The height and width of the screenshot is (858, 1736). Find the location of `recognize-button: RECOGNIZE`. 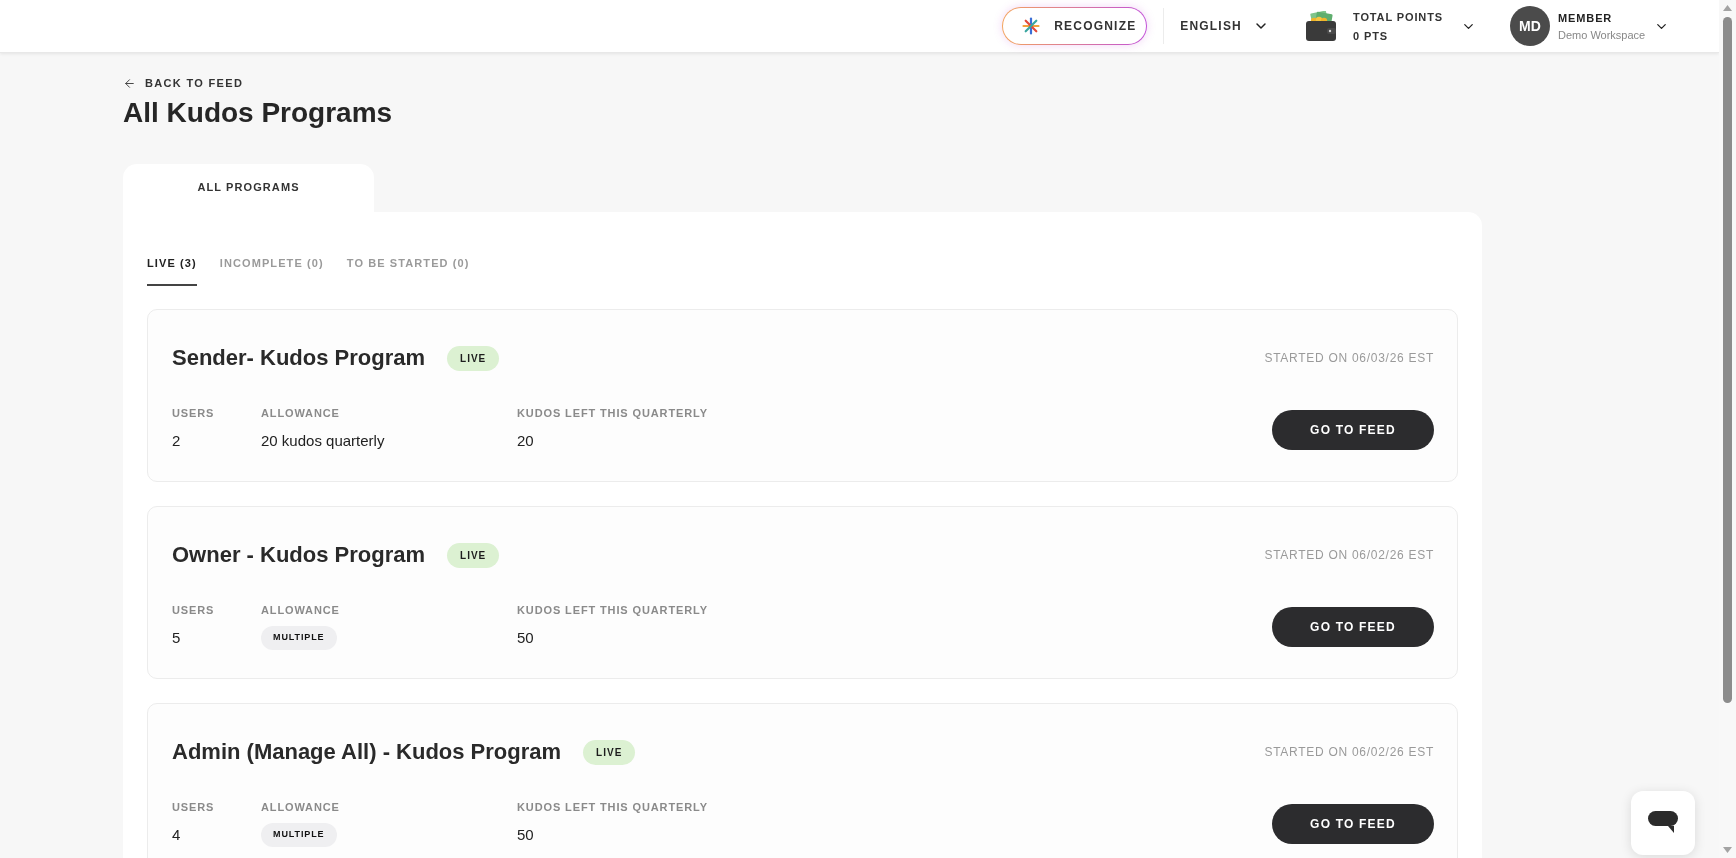

recognize-button: RECOGNIZE is located at coordinates (1075, 26).